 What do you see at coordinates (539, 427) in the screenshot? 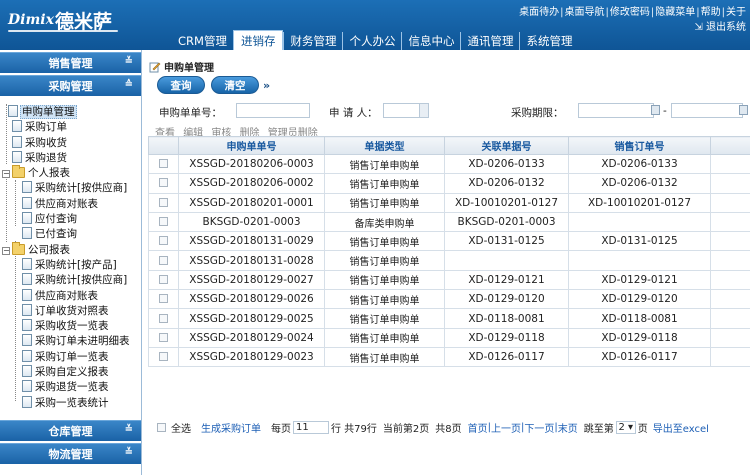
I see `next-page-link: 下一页` at bounding box center [539, 427].